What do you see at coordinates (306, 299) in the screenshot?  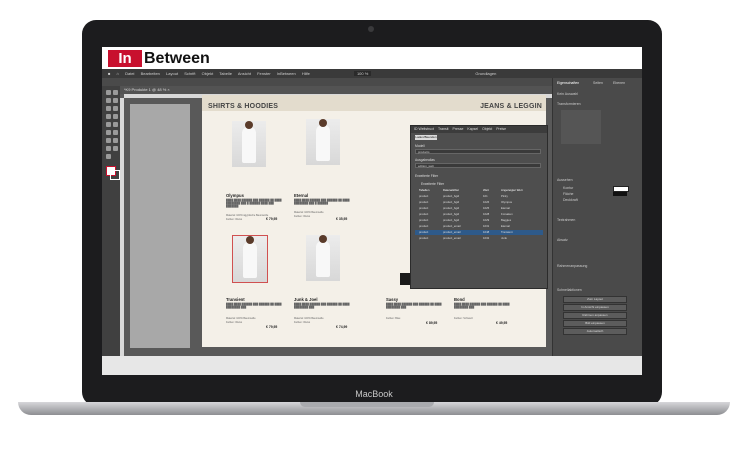 I see `product-name: Junk & Joel` at bounding box center [306, 299].